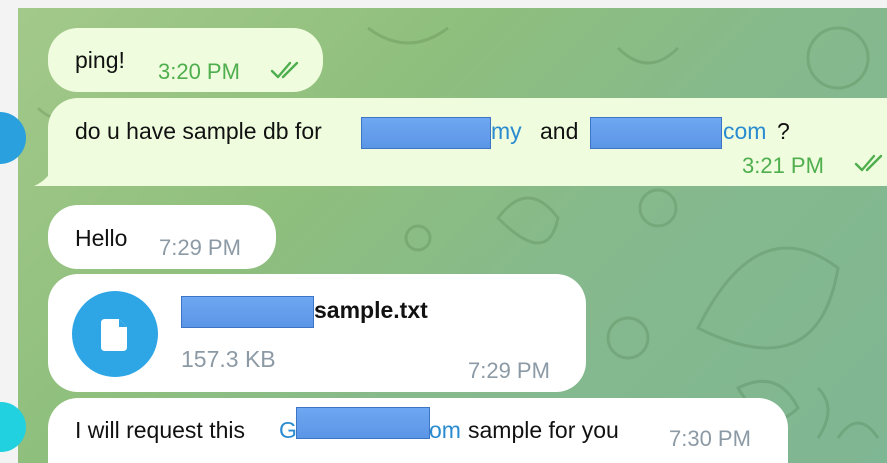  I want to click on outgoing-message: ping! 3:20 PM, so click(185, 60).